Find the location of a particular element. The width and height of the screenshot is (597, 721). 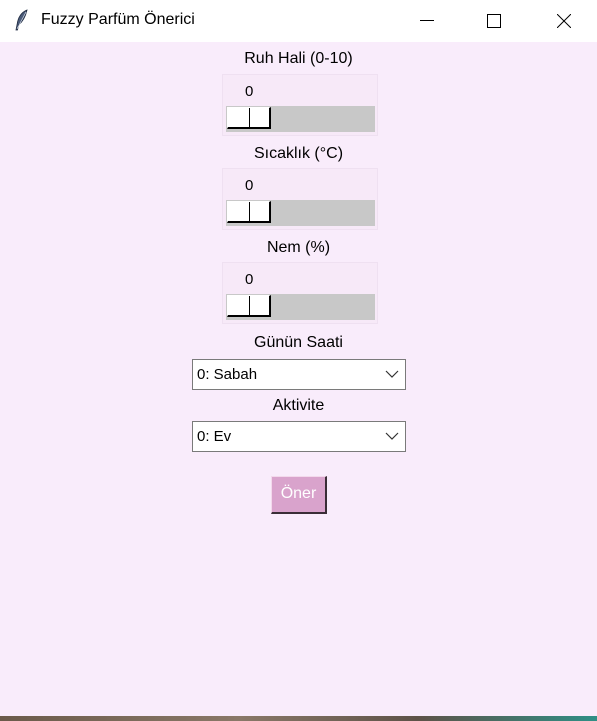

recommend-button: Öner is located at coordinates (299, 495).